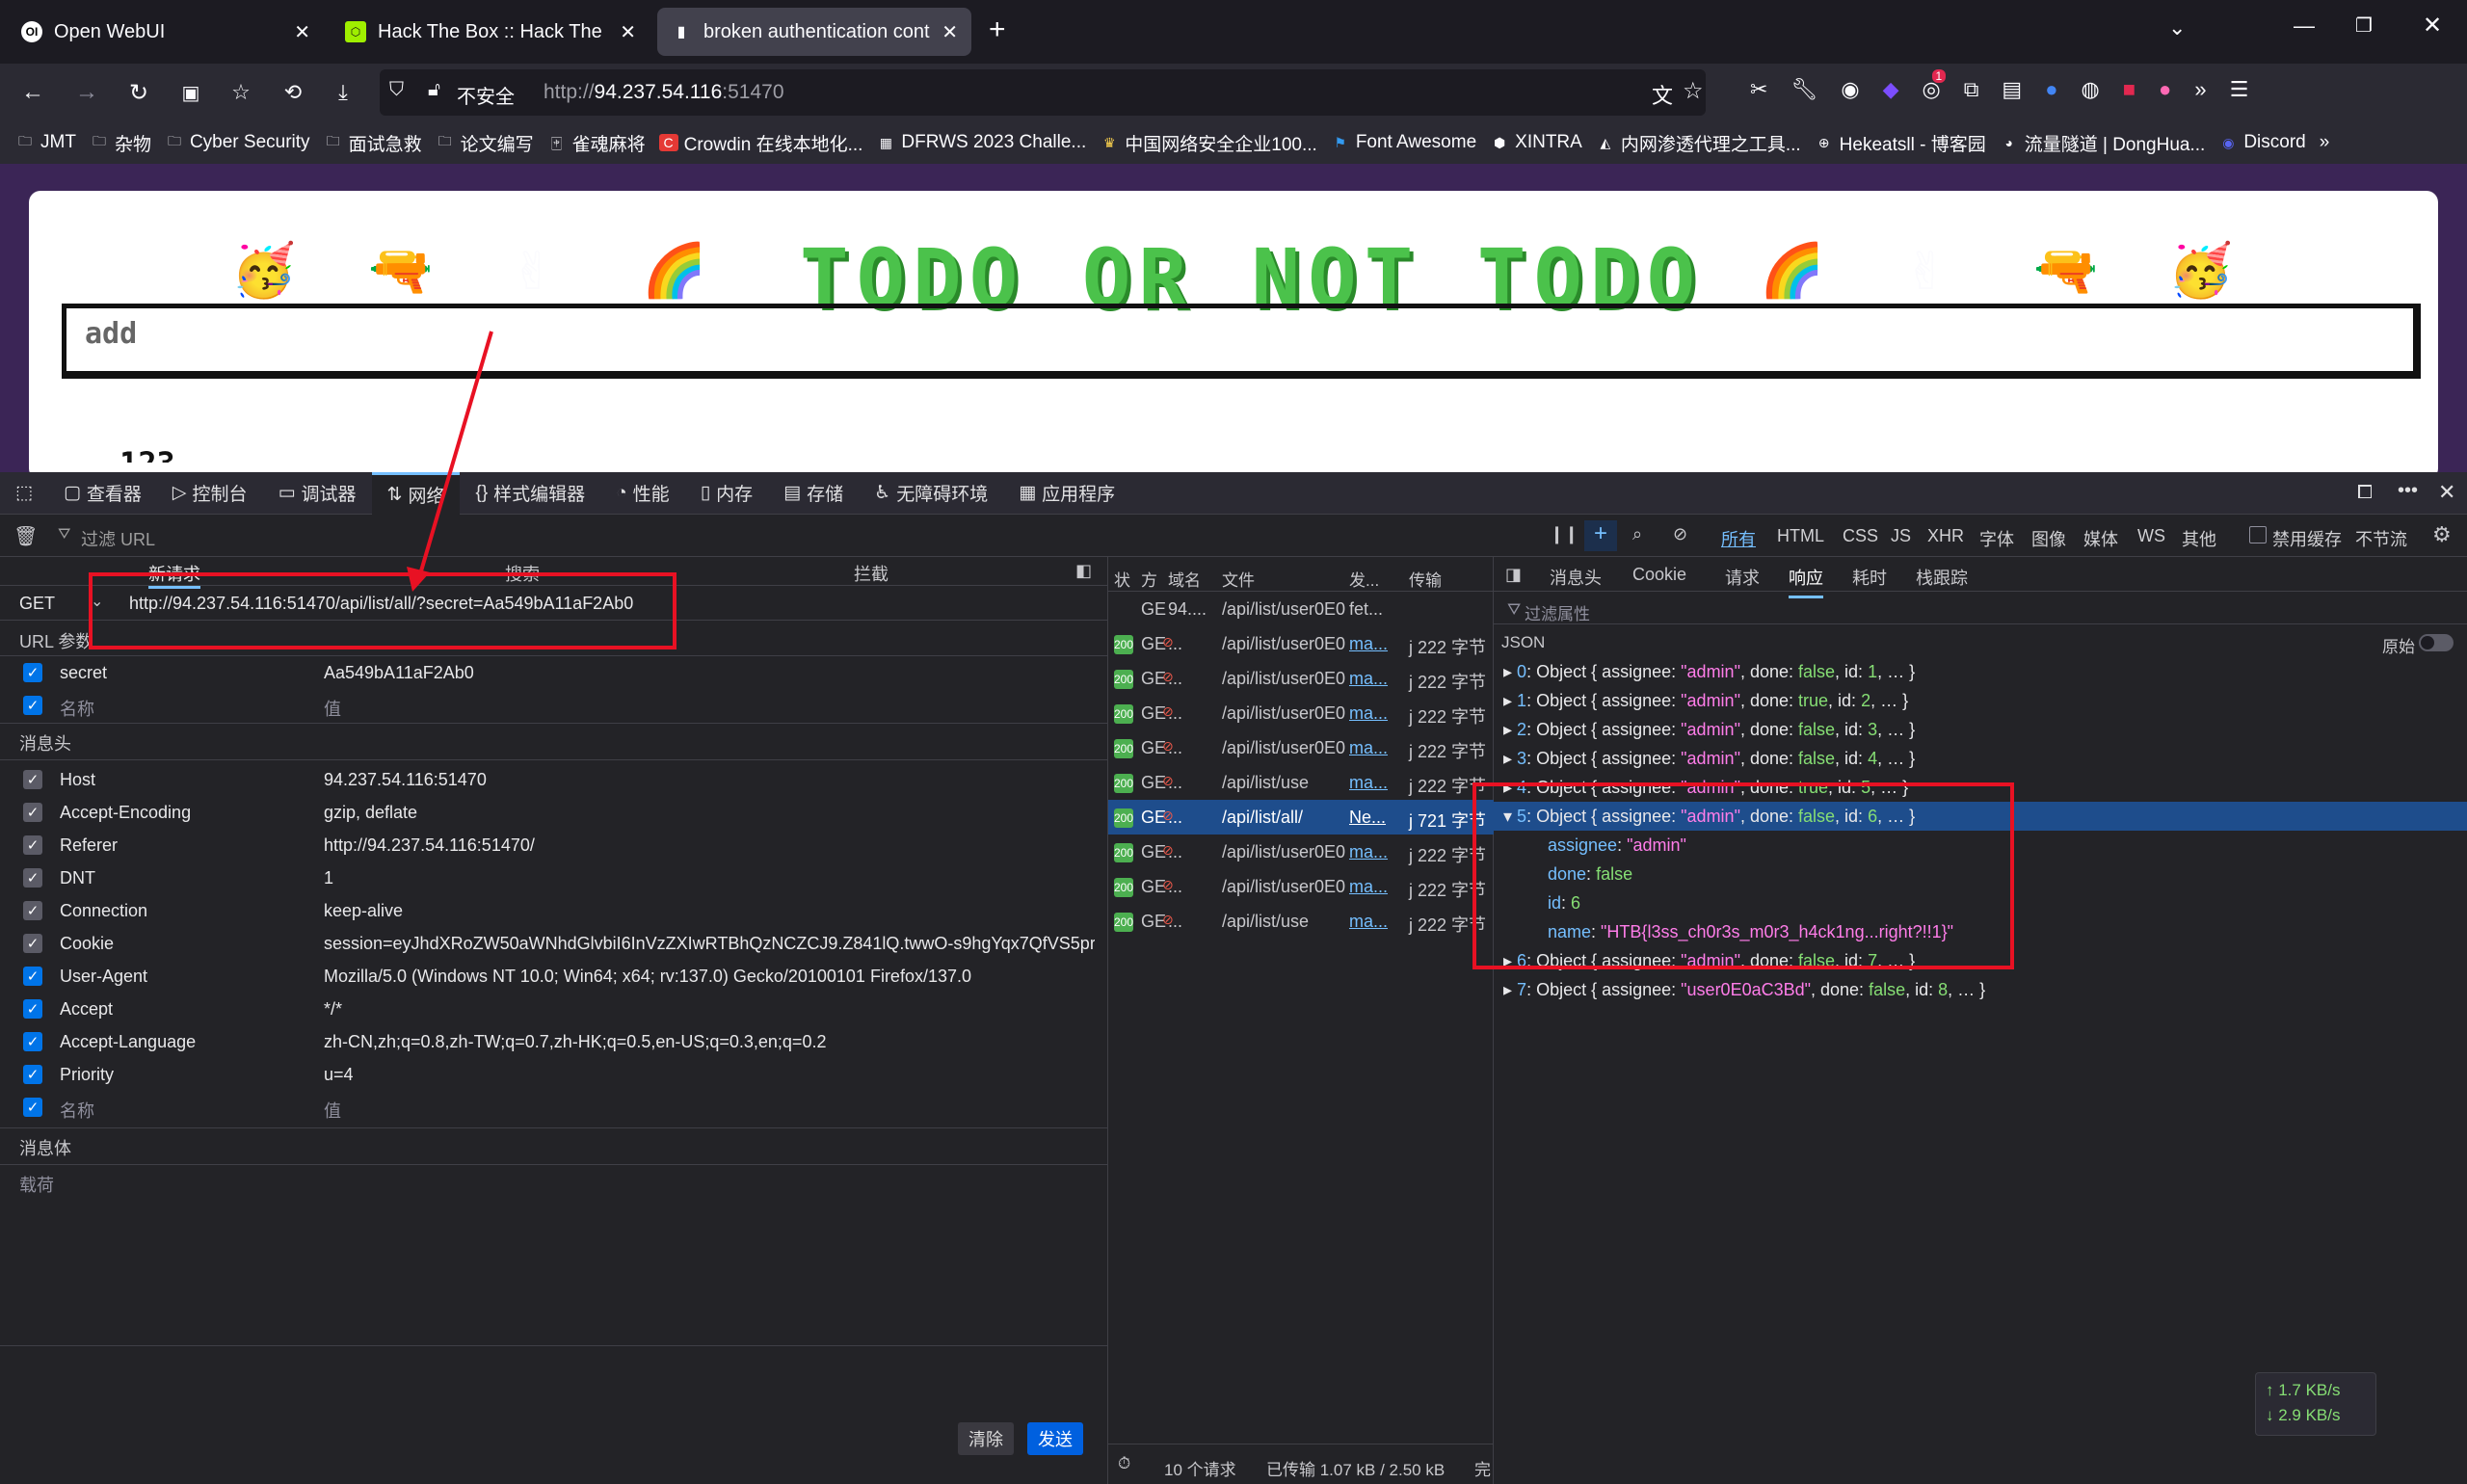 The image size is (2467, 1484). I want to click on header-value: 94.237.54.116:51470, so click(709, 780).